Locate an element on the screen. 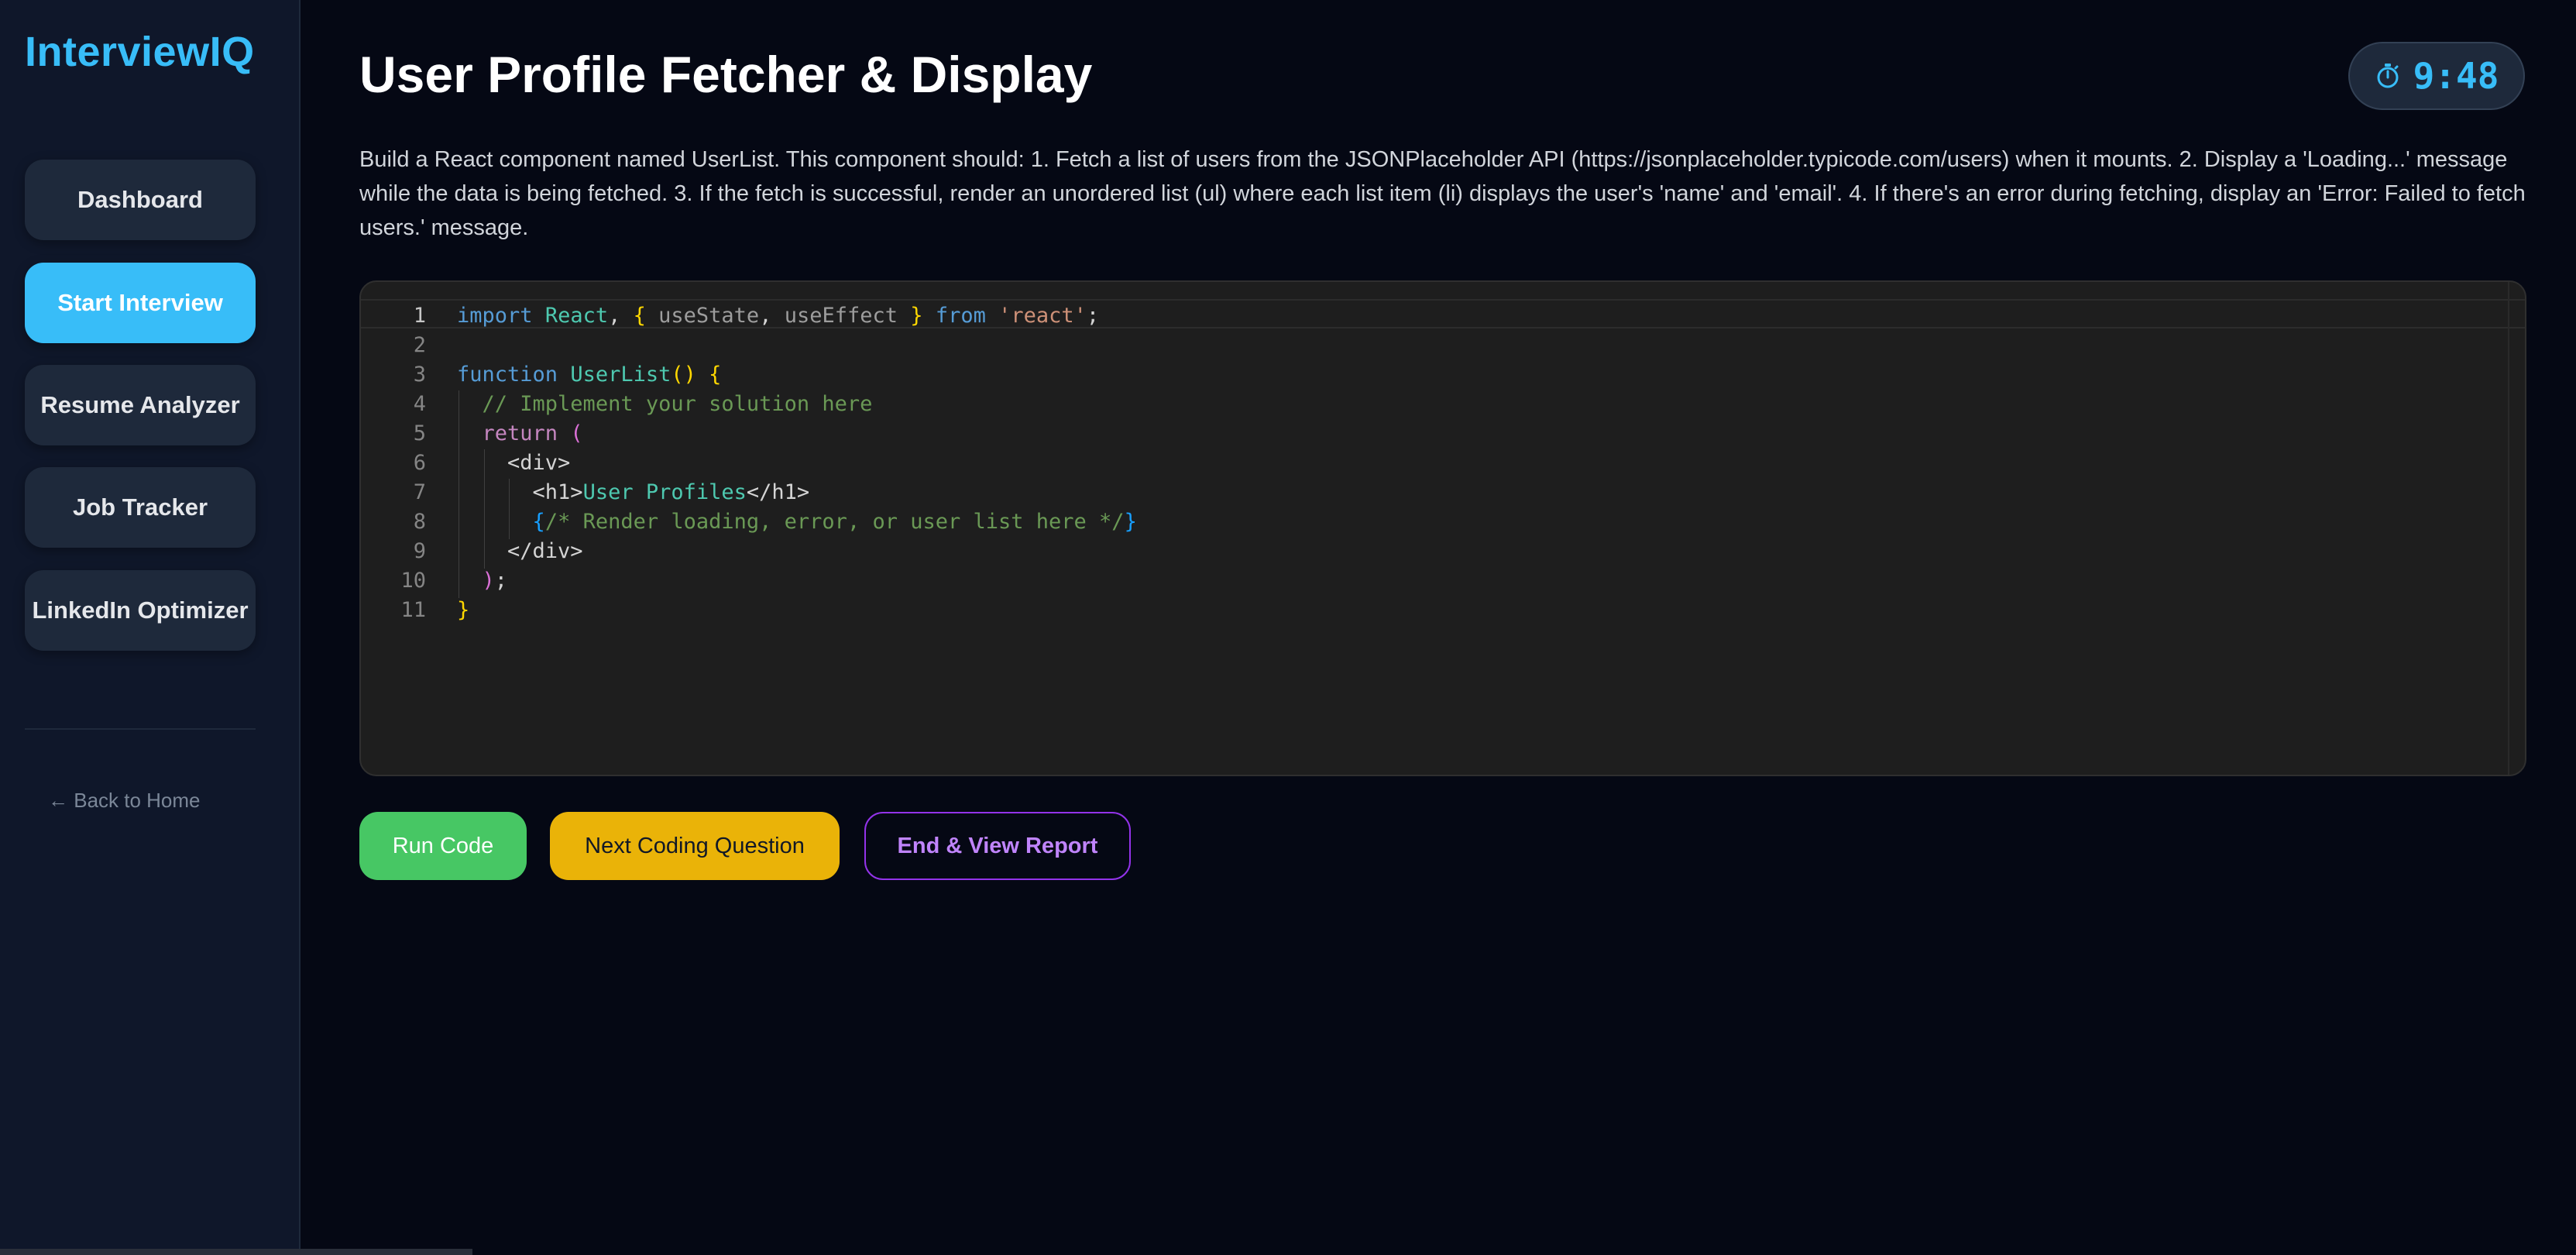  line-number: 3 is located at coordinates (419, 374).